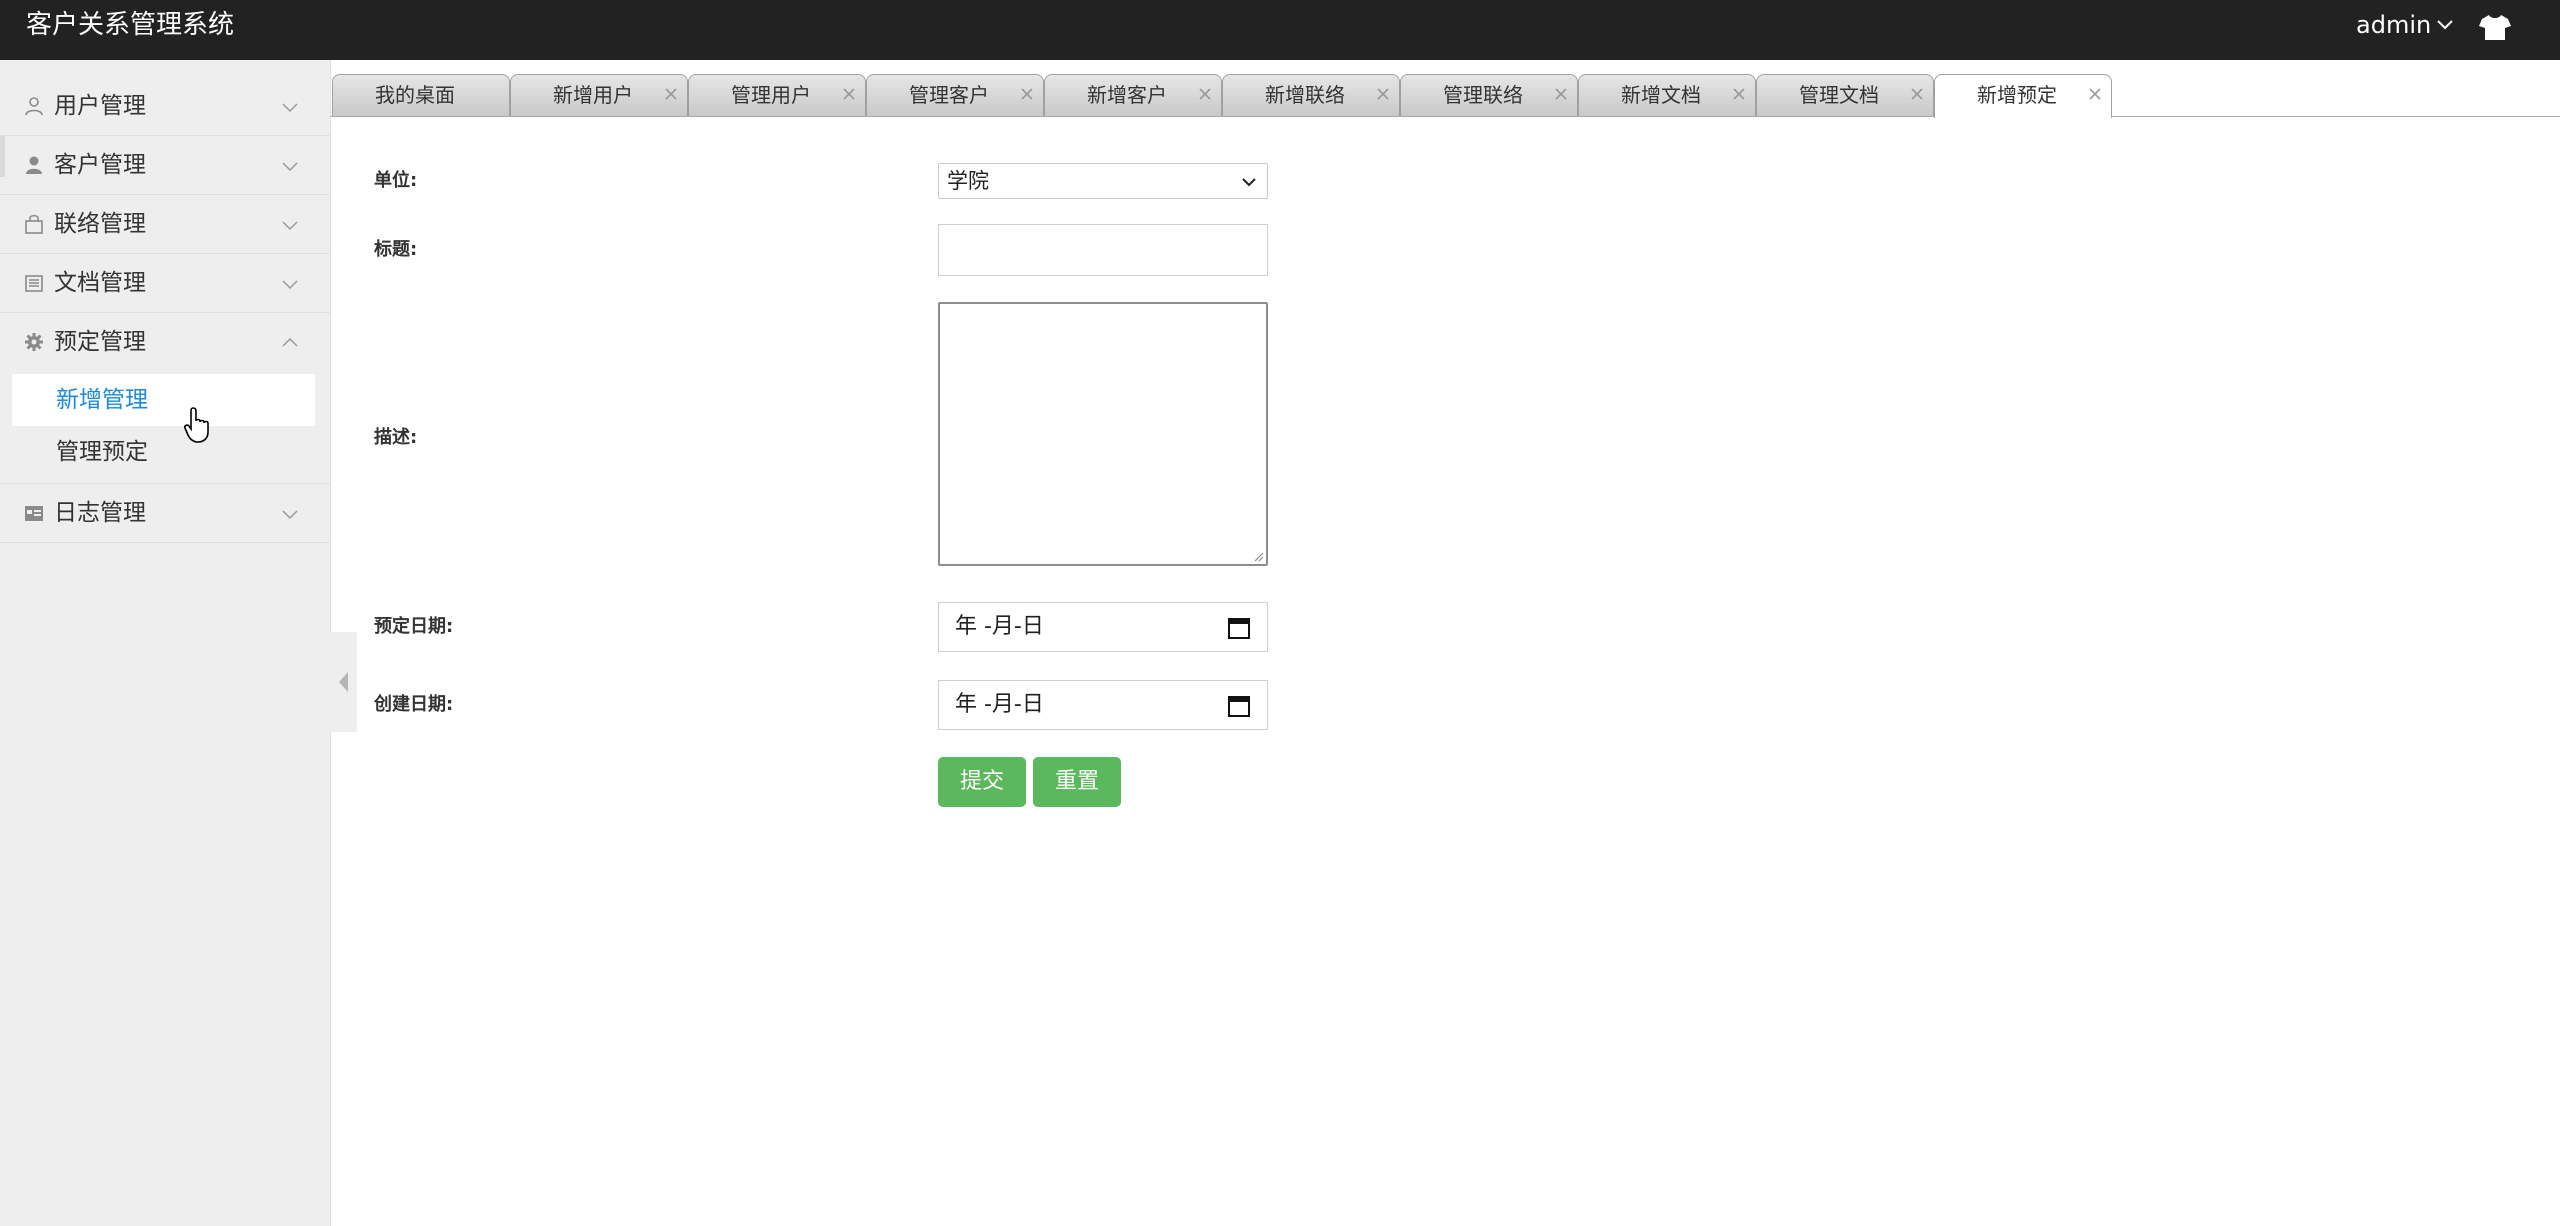 The image size is (2560, 1226). What do you see at coordinates (2495, 27) in the screenshot?
I see `tshirt-icon` at bounding box center [2495, 27].